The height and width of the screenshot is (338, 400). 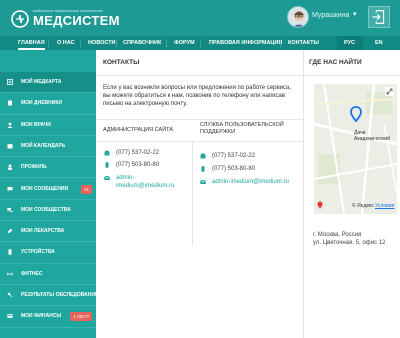 I want to click on sidebar-item-label: МОИ ВРАЧИ, so click(x=36, y=124).